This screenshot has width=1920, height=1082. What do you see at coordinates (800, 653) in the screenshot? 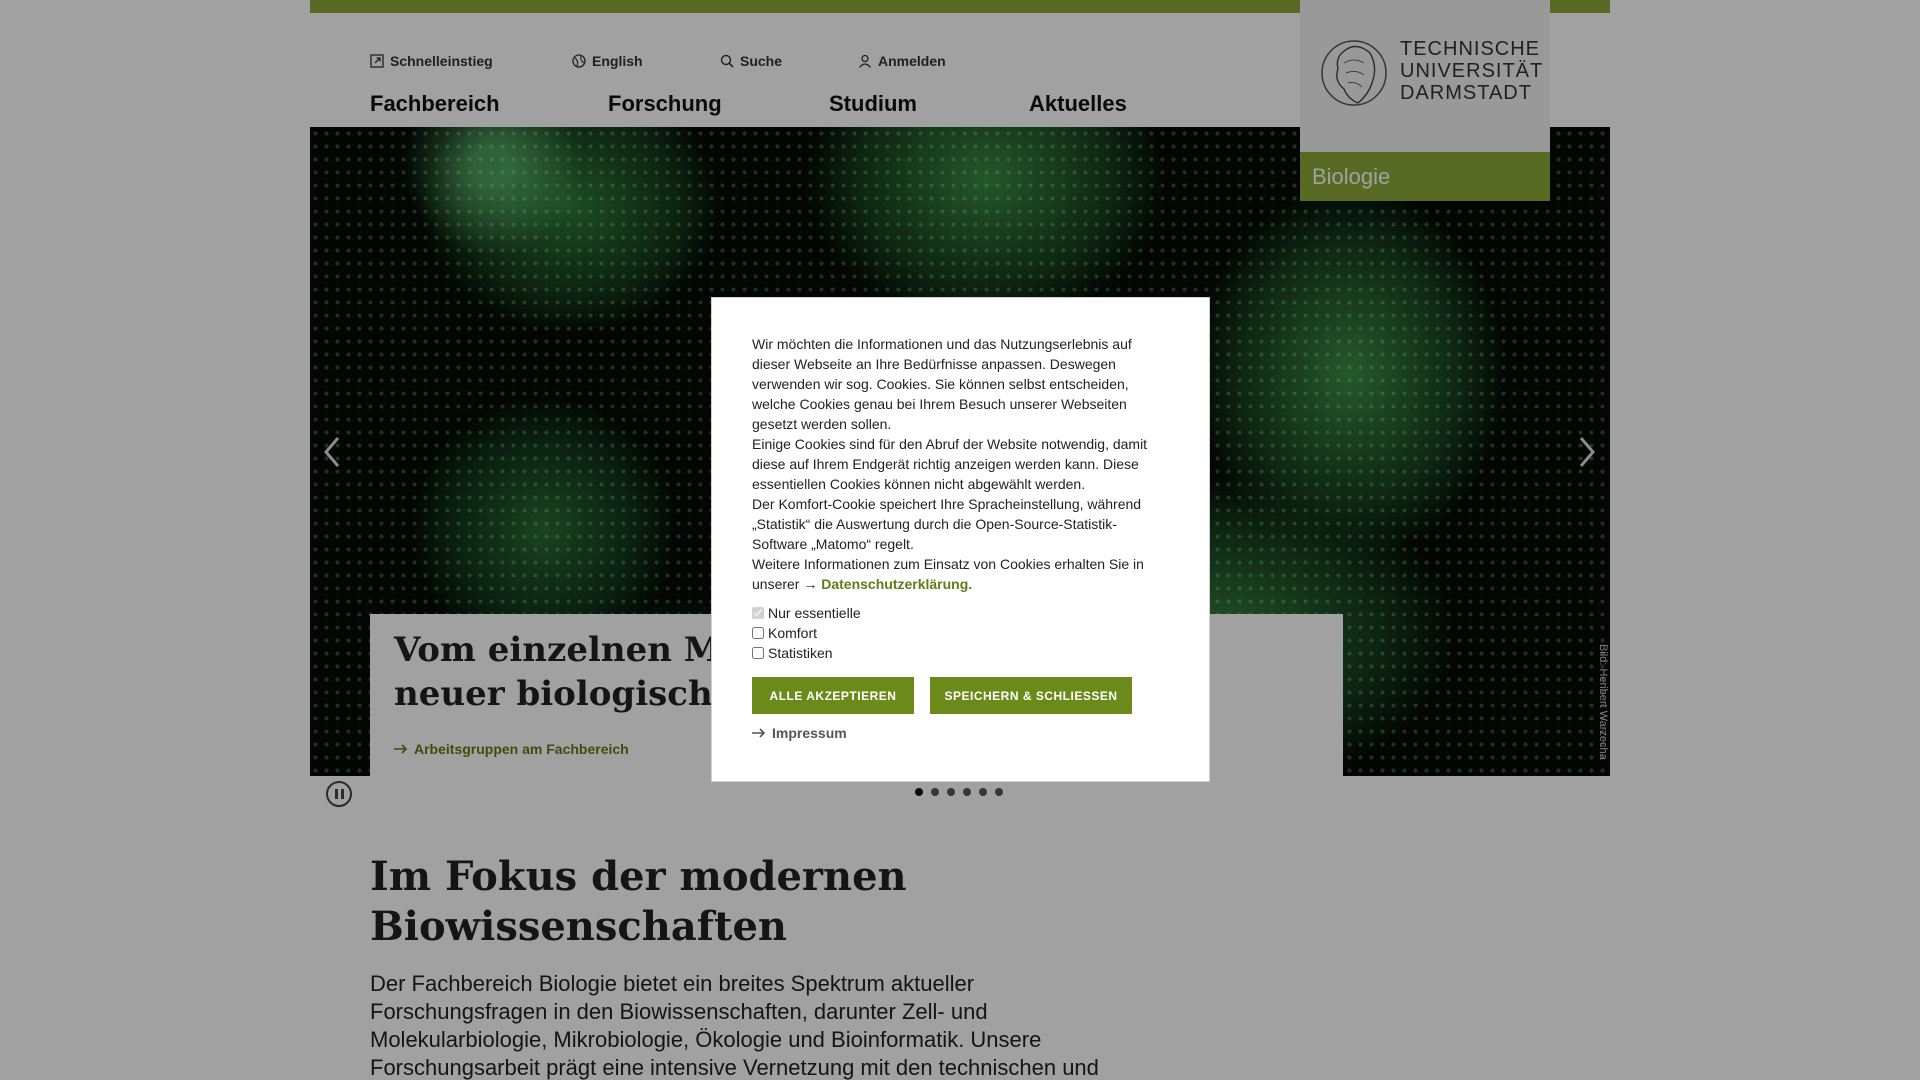
I see `statistics-label: Statistiken` at bounding box center [800, 653].